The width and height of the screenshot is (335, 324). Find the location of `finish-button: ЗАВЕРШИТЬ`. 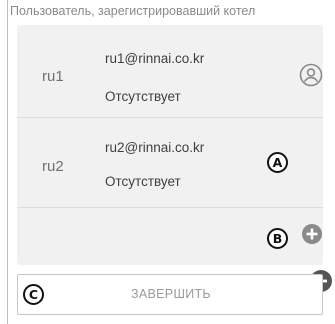

finish-button: ЗАВЕРШИТЬ is located at coordinates (170, 294).